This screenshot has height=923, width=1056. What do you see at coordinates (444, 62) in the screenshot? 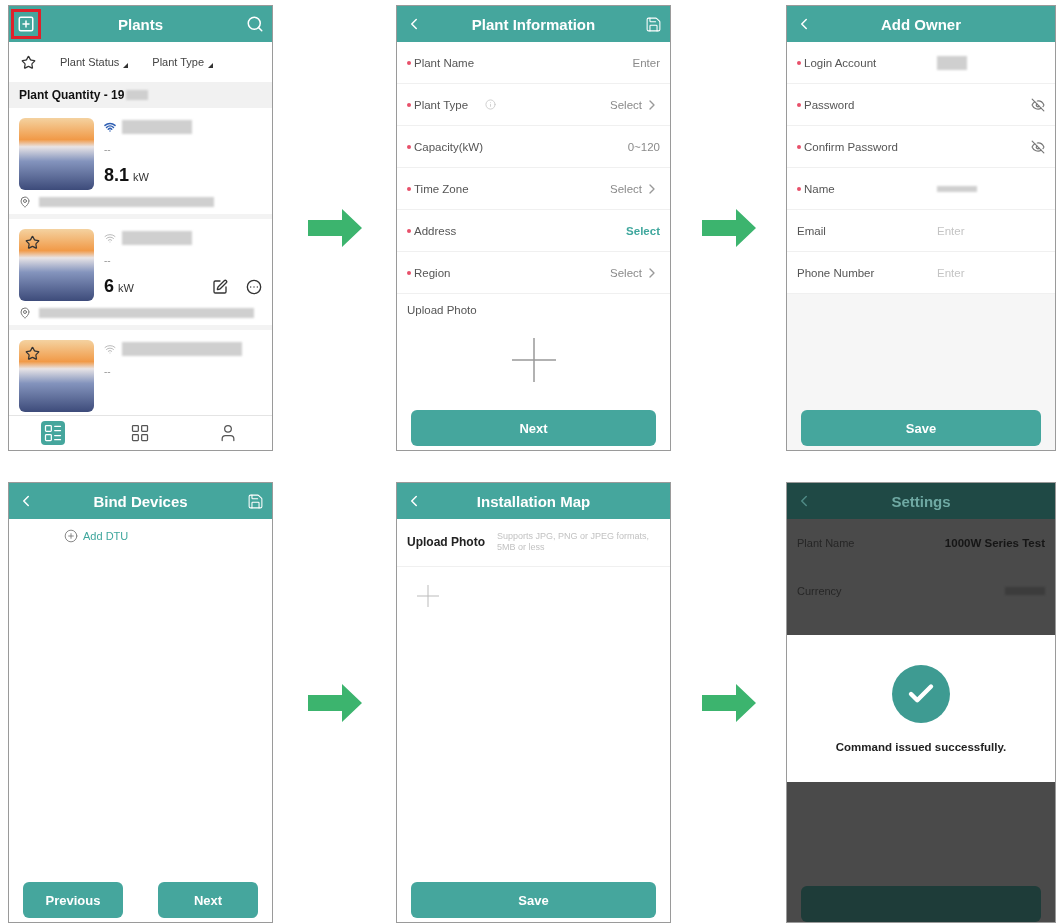
I see `field-label: Plant Name` at bounding box center [444, 62].